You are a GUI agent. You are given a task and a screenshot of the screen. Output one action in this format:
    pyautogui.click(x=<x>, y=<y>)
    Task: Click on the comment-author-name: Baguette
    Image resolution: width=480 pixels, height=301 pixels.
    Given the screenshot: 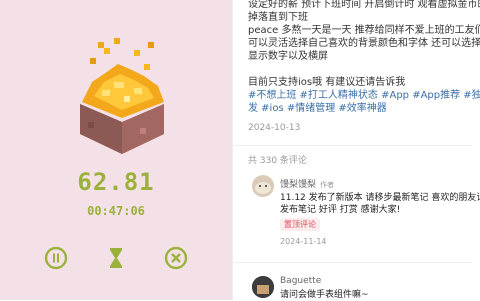 What is the action you would take?
    pyautogui.click(x=300, y=281)
    